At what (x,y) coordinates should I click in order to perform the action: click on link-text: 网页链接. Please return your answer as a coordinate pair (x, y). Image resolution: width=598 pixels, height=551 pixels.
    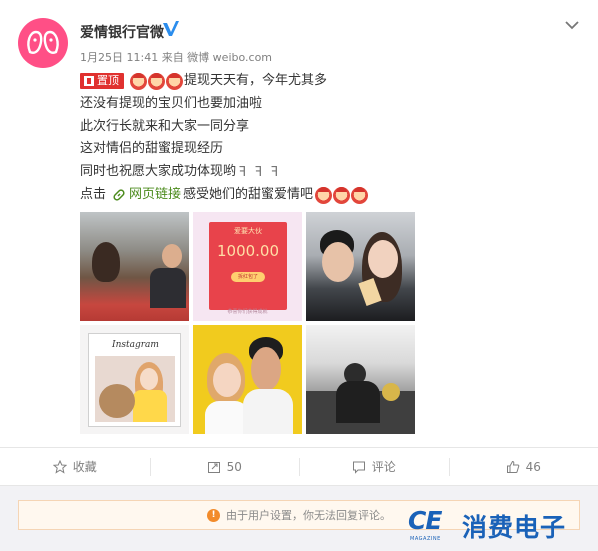
    Looking at the image, I should click on (155, 195).